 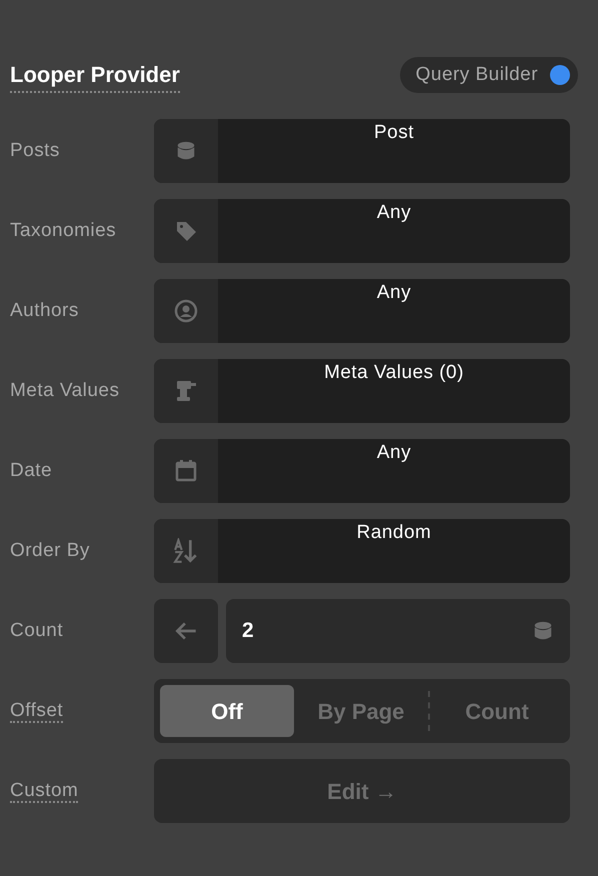 I want to click on field-label: Date, so click(x=31, y=470).